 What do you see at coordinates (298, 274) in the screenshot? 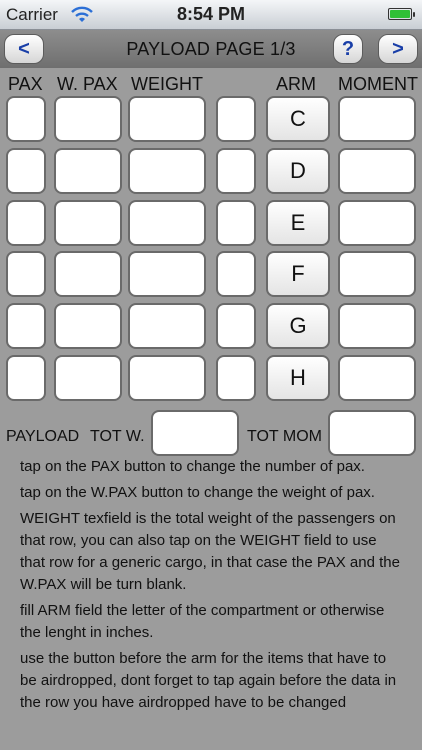
I see `arm-field: F` at bounding box center [298, 274].